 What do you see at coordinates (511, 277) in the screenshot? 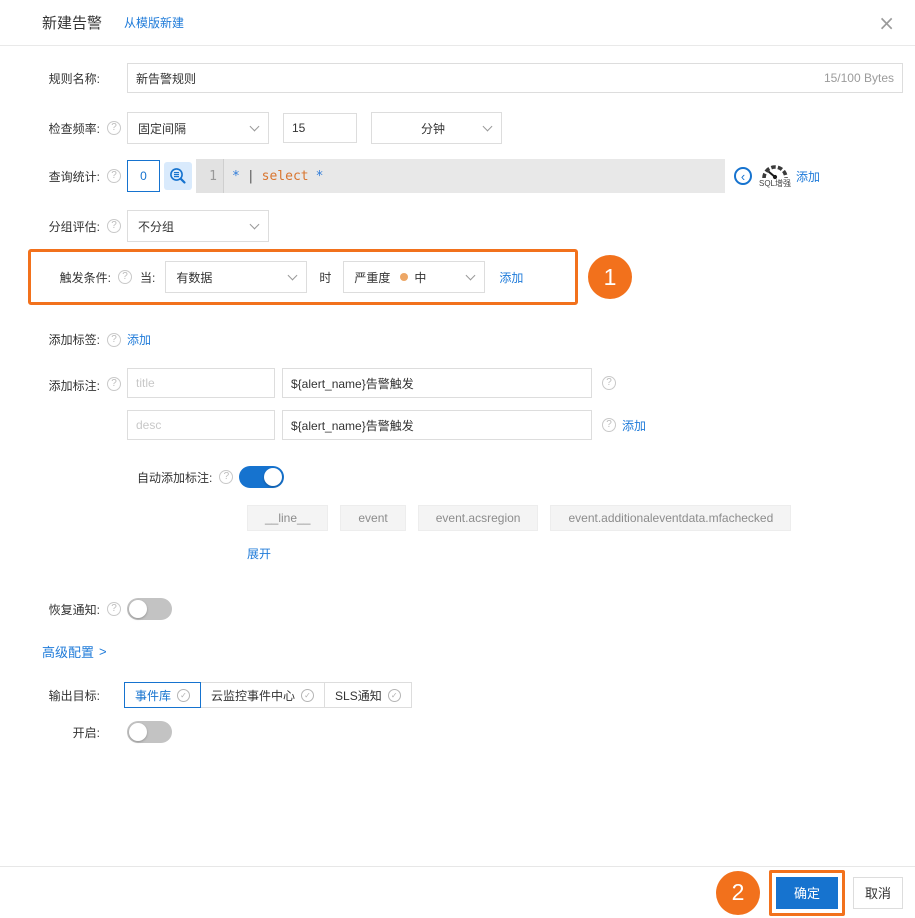
I see `add-trigger-link: 添加` at bounding box center [511, 277].